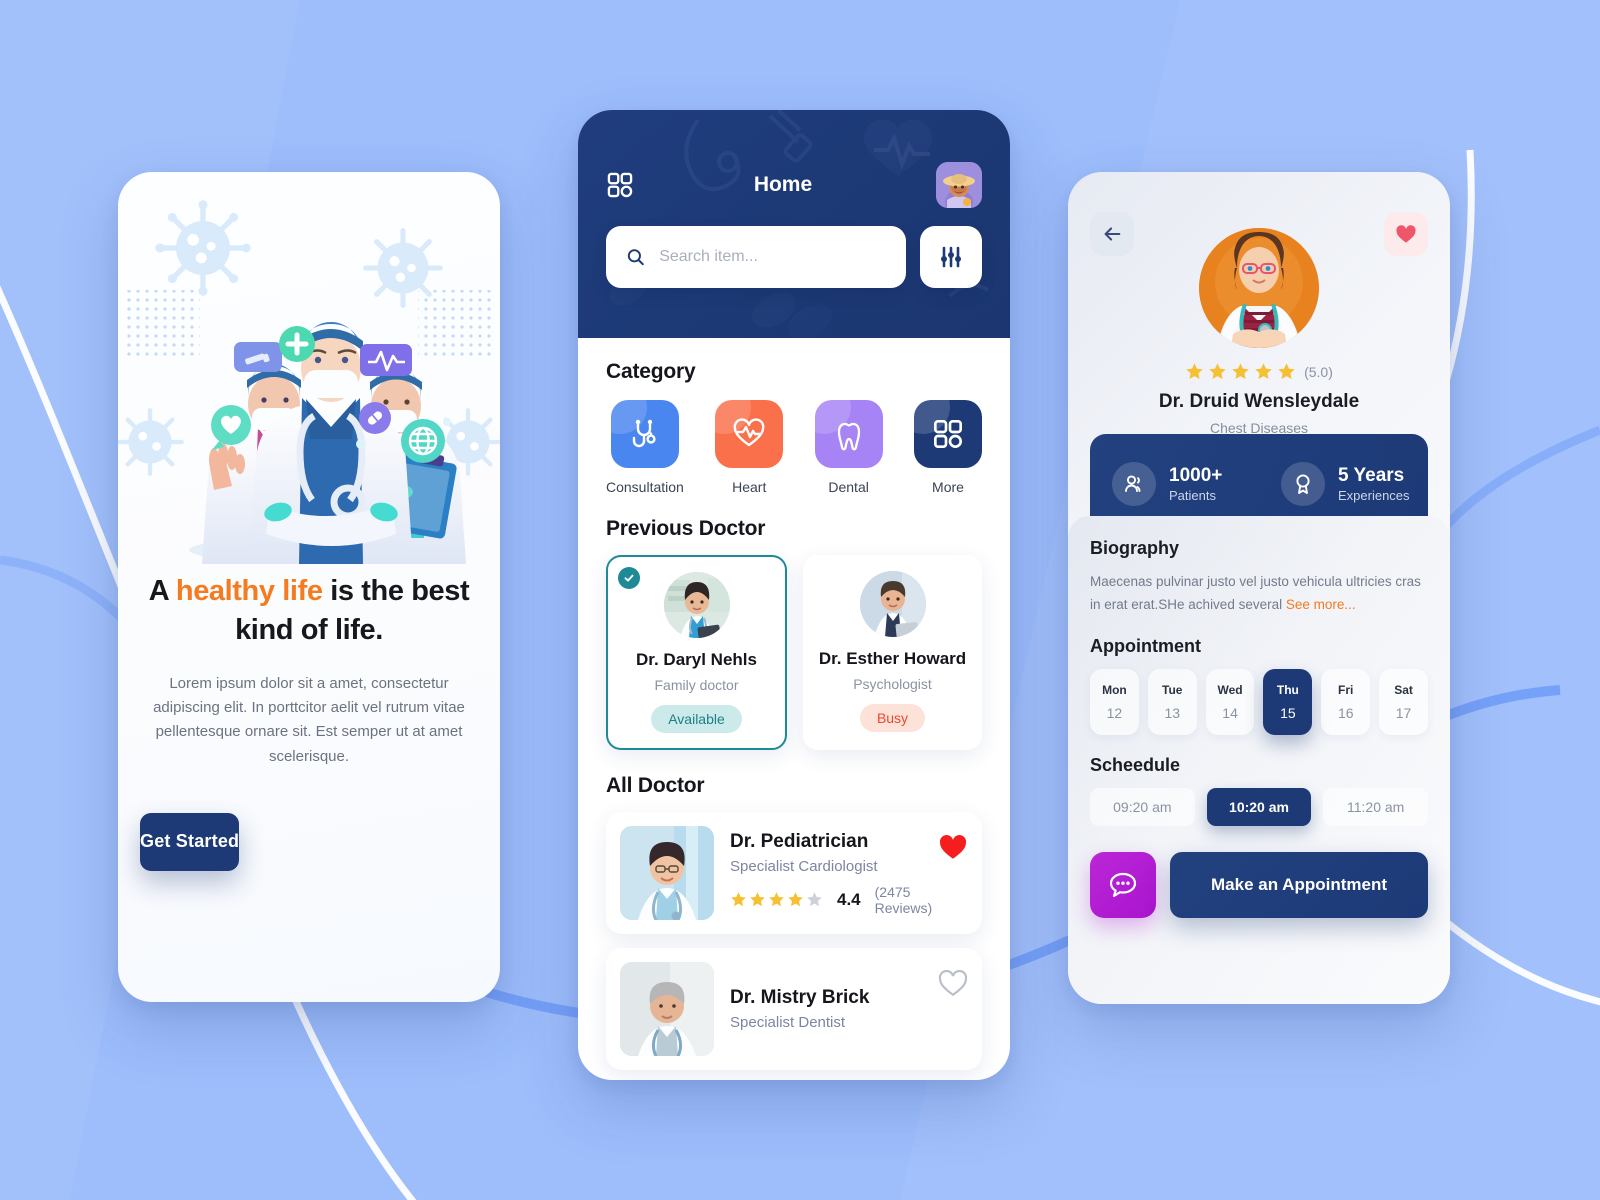 This screenshot has width=1600, height=1200. What do you see at coordinates (1259, 371) in the screenshot?
I see `rating-stars: (5.0)` at bounding box center [1259, 371].